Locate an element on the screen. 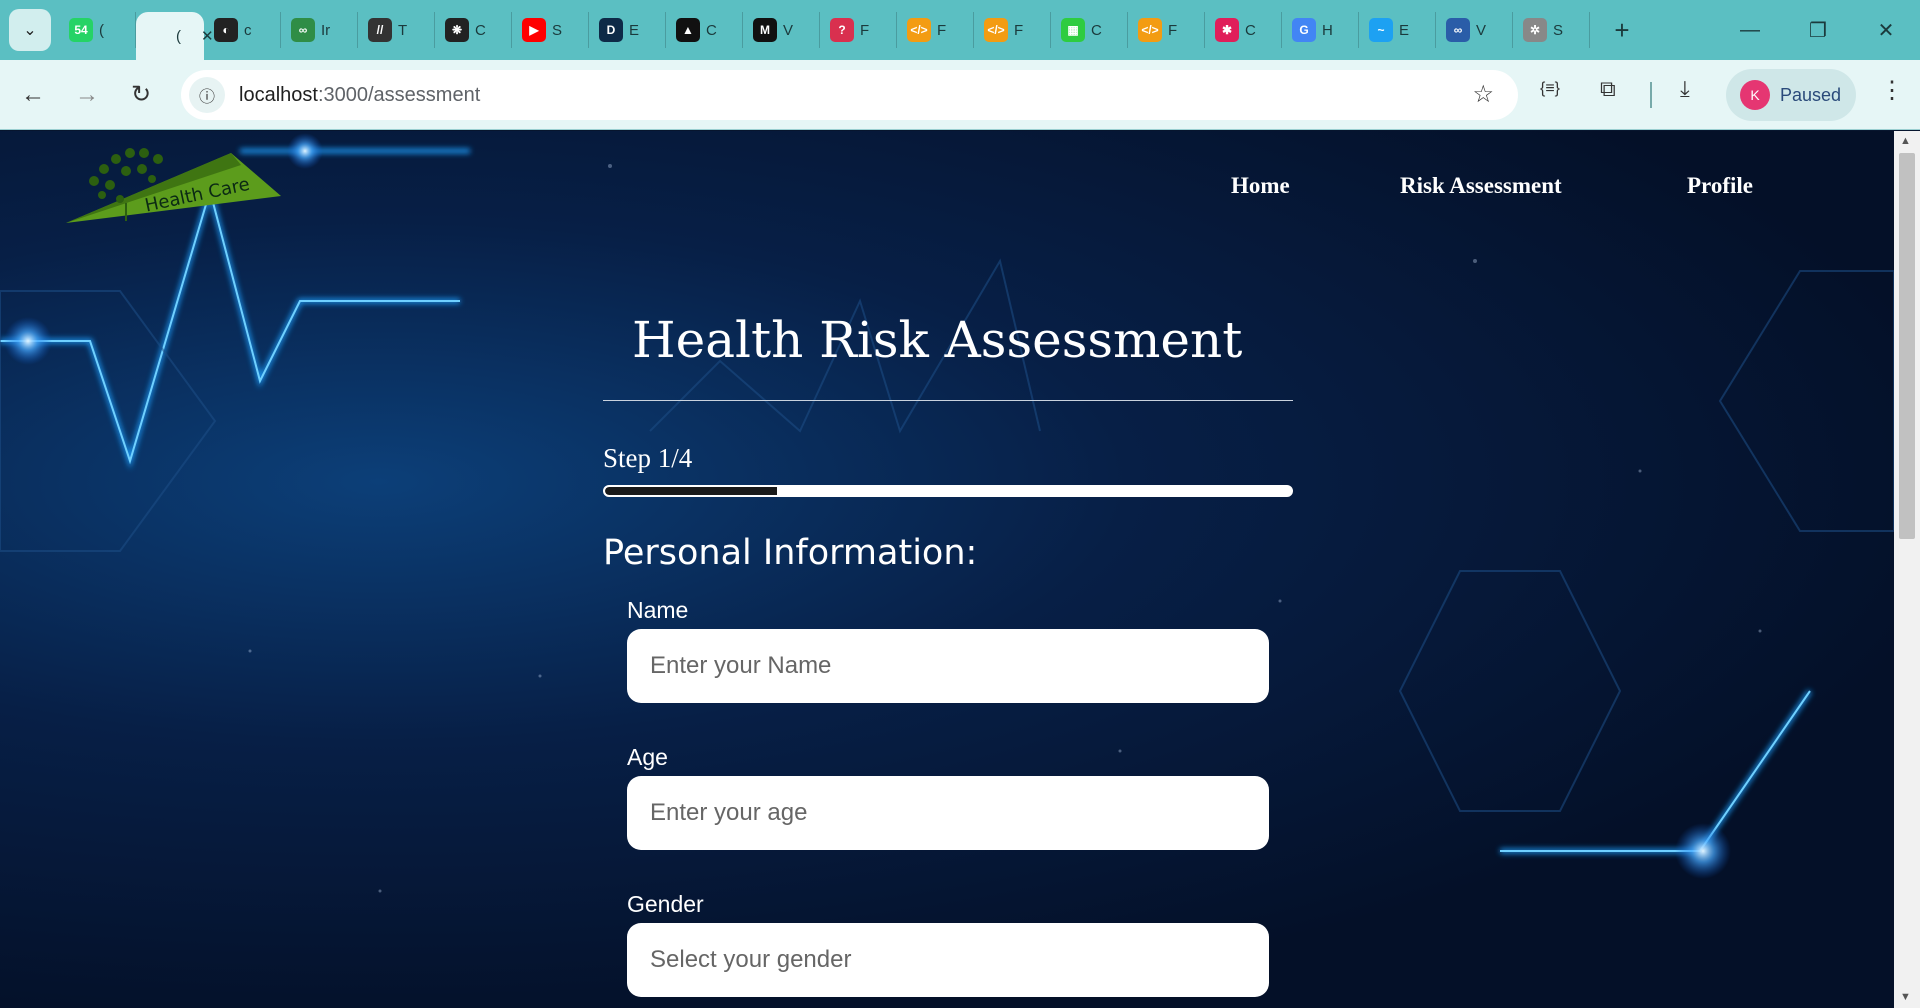 Image resolution: width=1920 pixels, height=1008 pixels. green-app-icon: ▦ is located at coordinates (1073, 30).